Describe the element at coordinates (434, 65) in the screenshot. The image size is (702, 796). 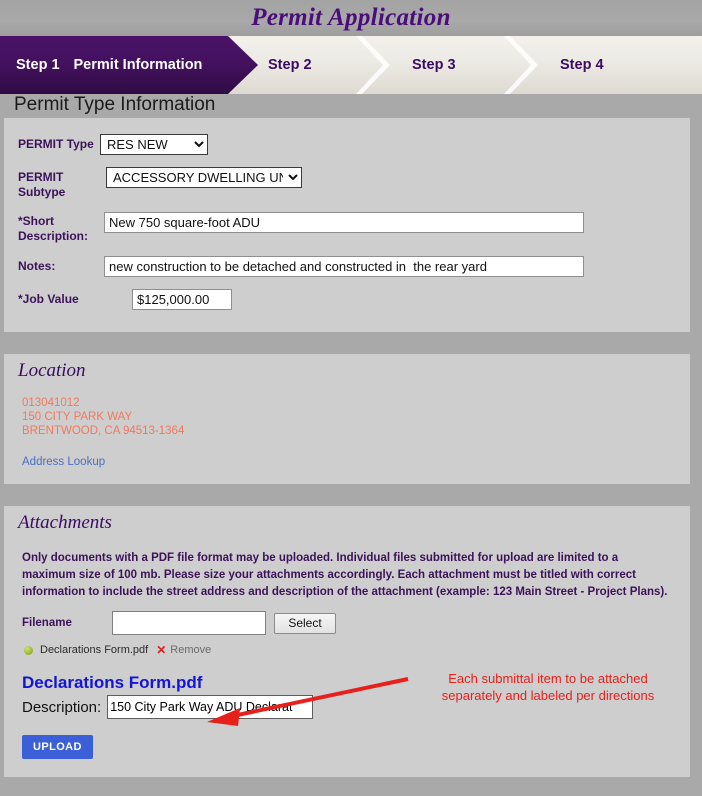
I see `step-3-number: Step 3` at that location.